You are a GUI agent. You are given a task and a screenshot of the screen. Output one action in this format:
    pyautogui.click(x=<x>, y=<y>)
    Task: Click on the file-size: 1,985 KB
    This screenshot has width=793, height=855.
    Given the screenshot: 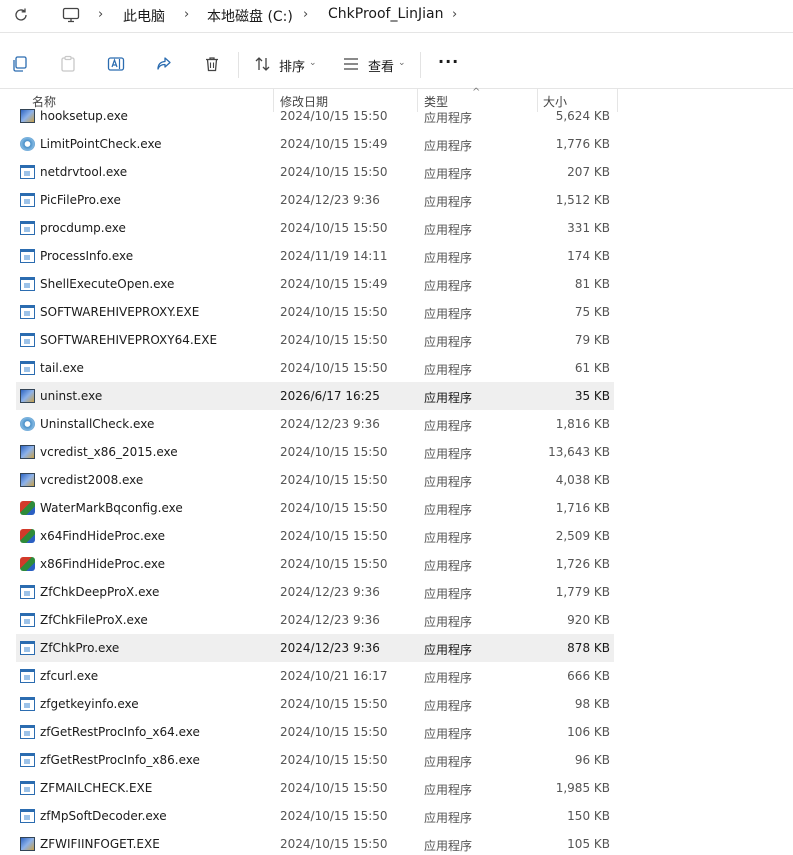 What is the action you would take?
    pyautogui.click(x=582, y=788)
    